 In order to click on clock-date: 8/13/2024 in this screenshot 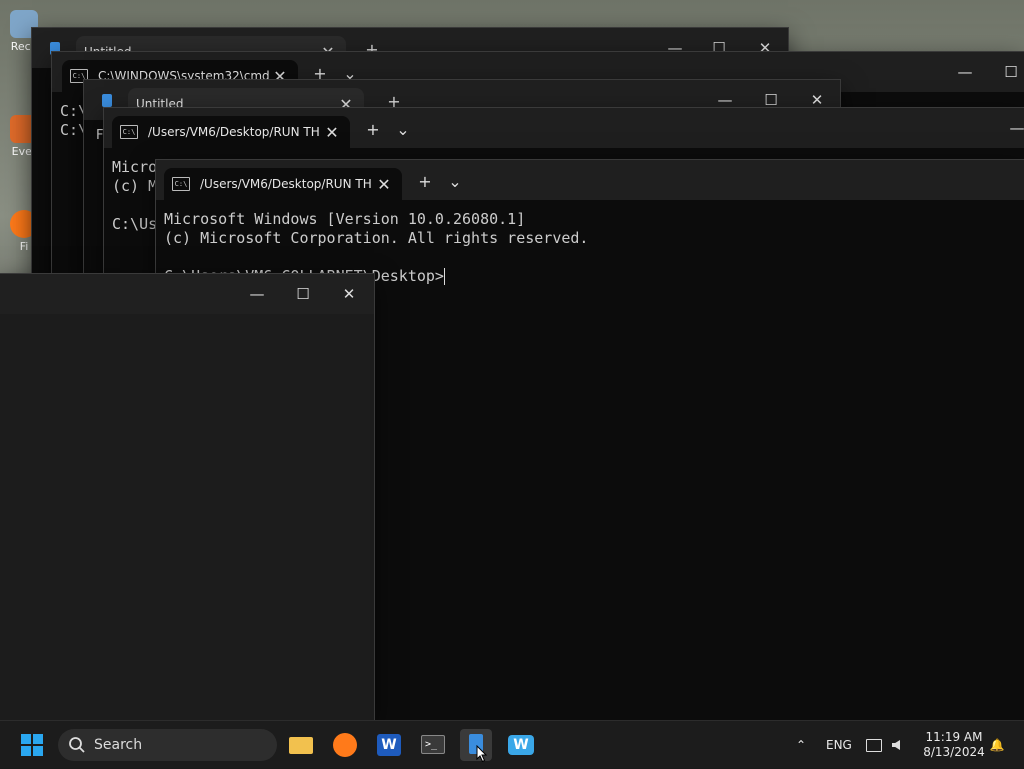, I will do `click(954, 752)`.